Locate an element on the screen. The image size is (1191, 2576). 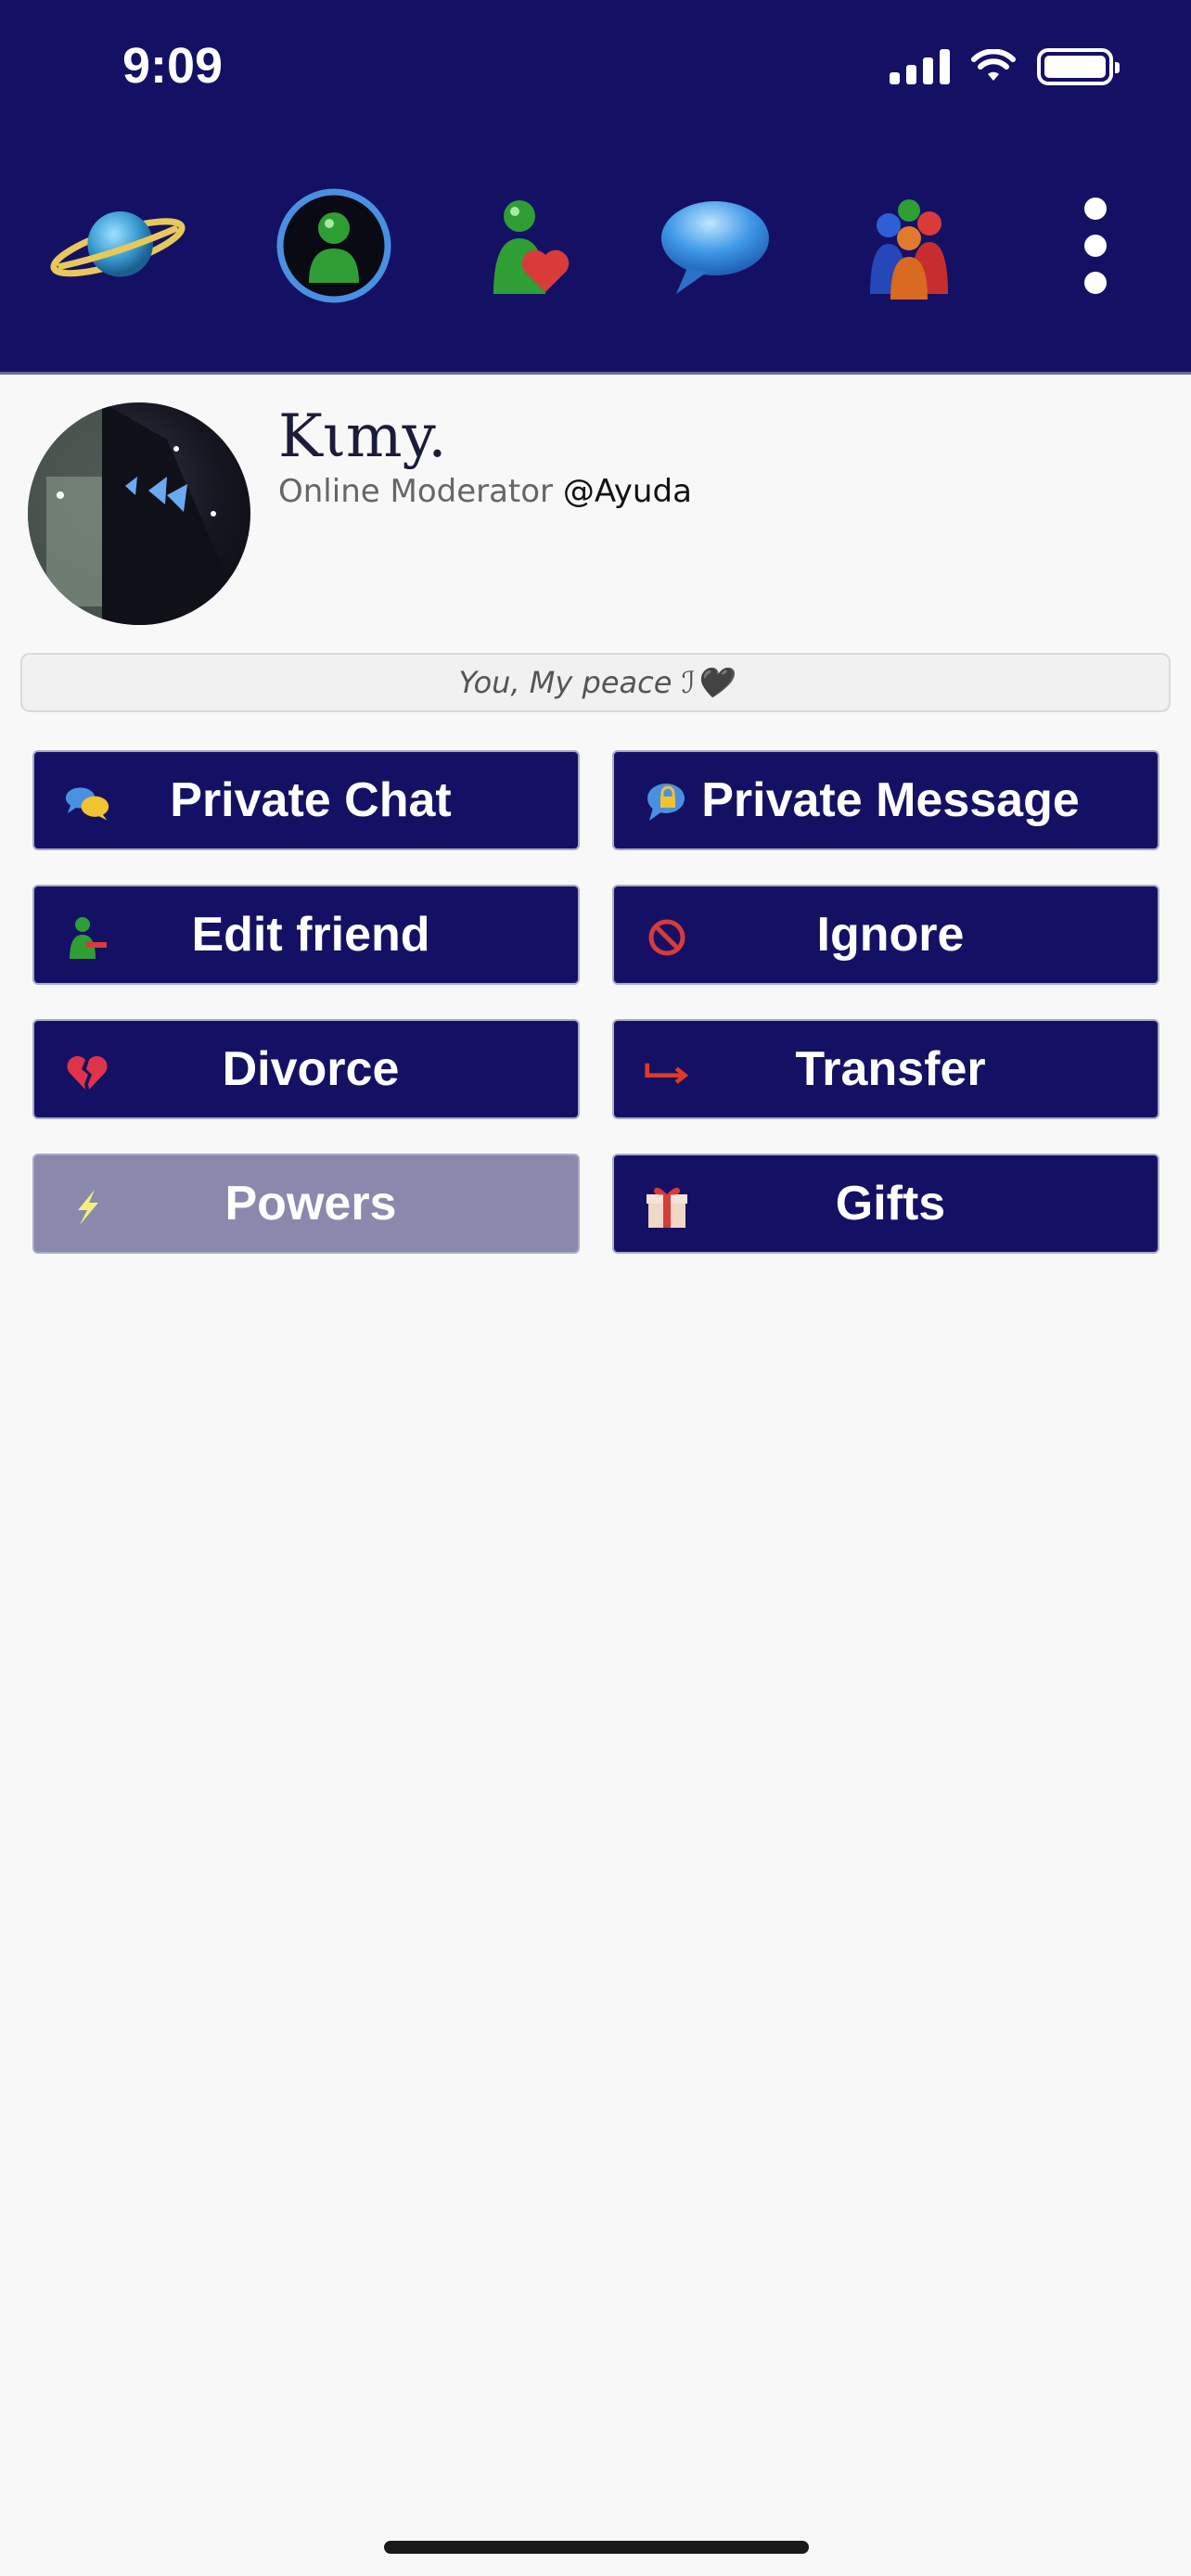
lock-message-icon is located at coordinates (667, 803).